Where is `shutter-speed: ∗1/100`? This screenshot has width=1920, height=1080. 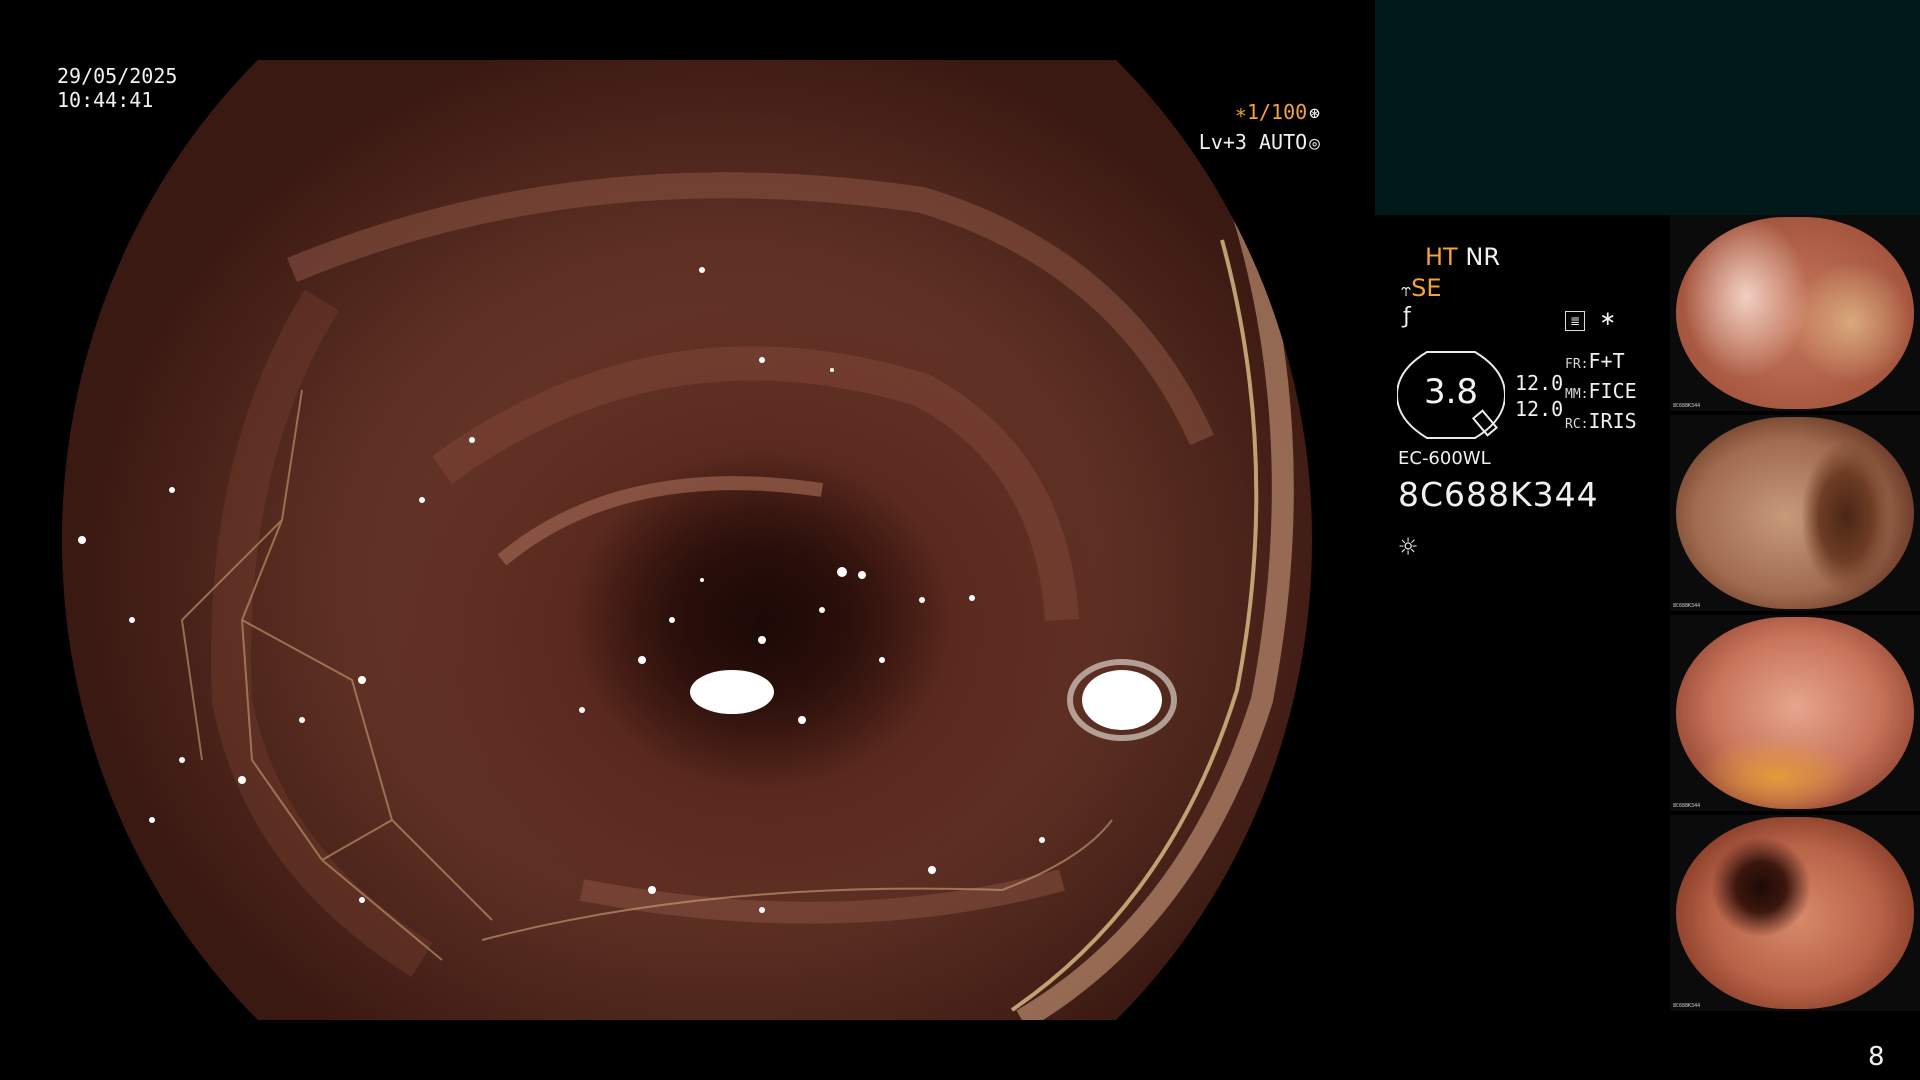 shutter-speed: ∗1/100 is located at coordinates (1271, 112).